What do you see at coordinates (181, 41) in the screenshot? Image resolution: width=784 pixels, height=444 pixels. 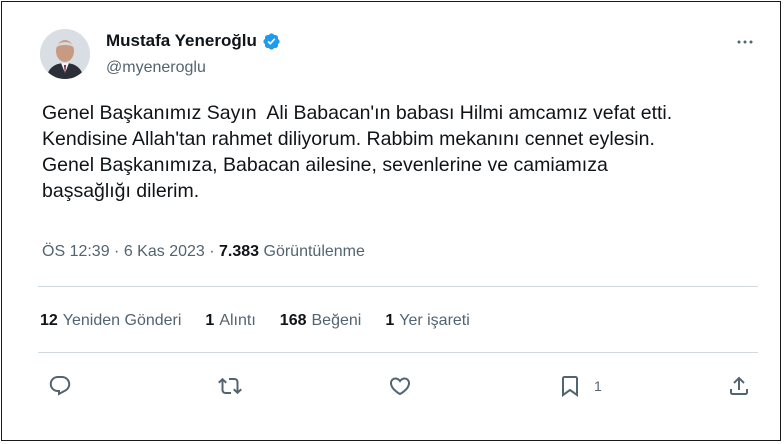 I see `author-name: Mustafa Yeneroğlu` at bounding box center [181, 41].